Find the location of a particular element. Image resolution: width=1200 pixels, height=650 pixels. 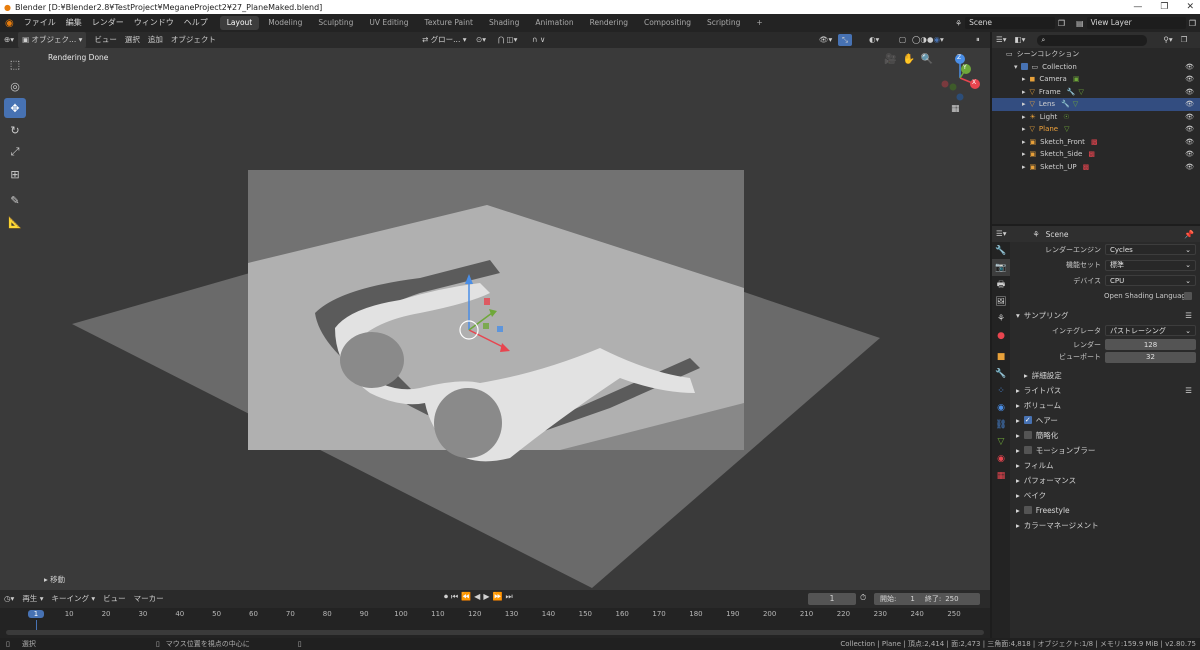

advanced-subsection: ▸ 詳細設定 is located at coordinates (1105, 375).